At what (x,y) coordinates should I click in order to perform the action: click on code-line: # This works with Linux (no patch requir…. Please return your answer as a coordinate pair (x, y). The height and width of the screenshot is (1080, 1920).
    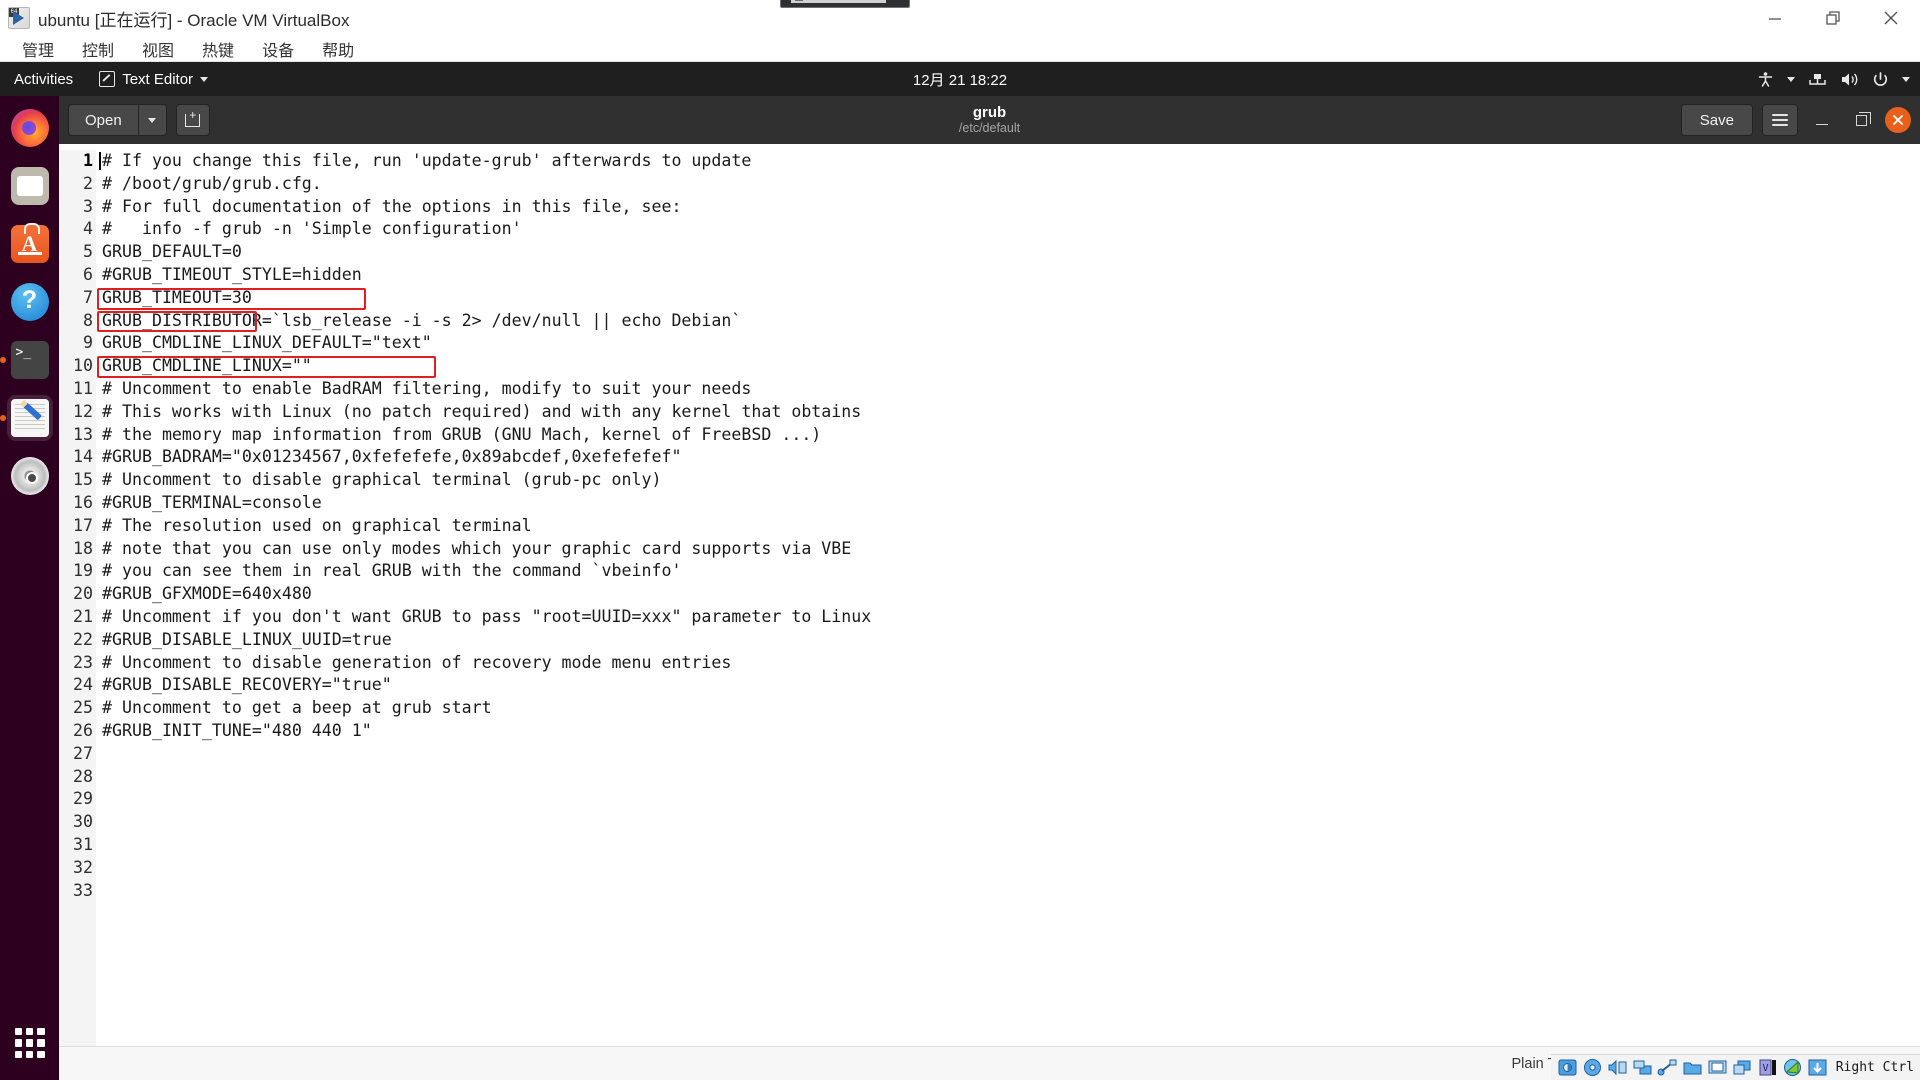
    Looking at the image, I should click on (1011, 412).